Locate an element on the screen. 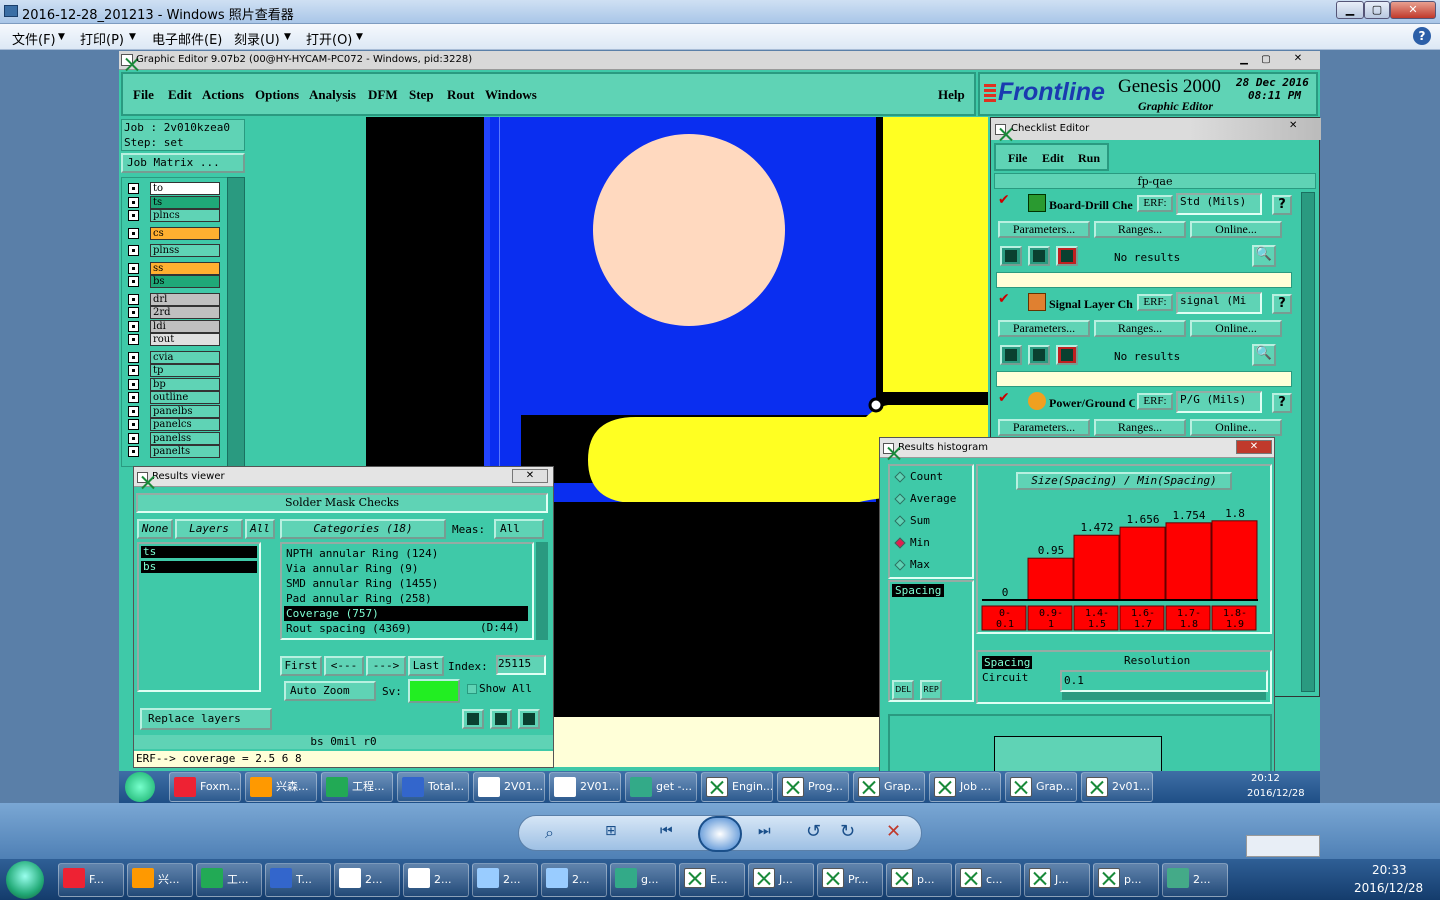 This screenshot has height=900, width=1440. check-3-help-button: ? is located at coordinates (1282, 403).